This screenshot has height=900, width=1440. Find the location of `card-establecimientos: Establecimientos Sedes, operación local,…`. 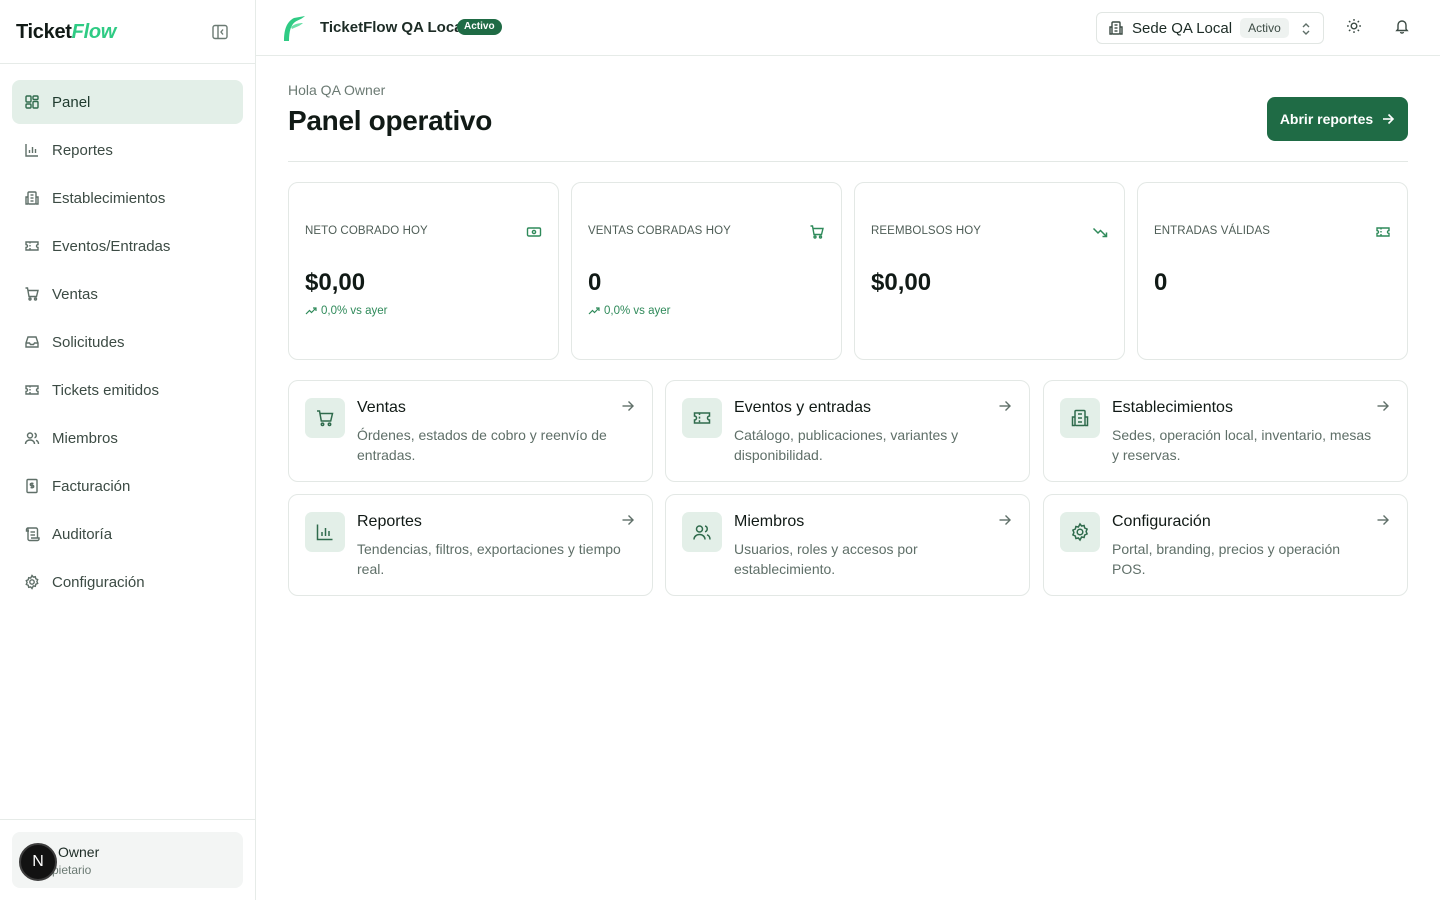

card-establecimientos: Establecimientos Sedes, operación local,… is located at coordinates (1225, 431).